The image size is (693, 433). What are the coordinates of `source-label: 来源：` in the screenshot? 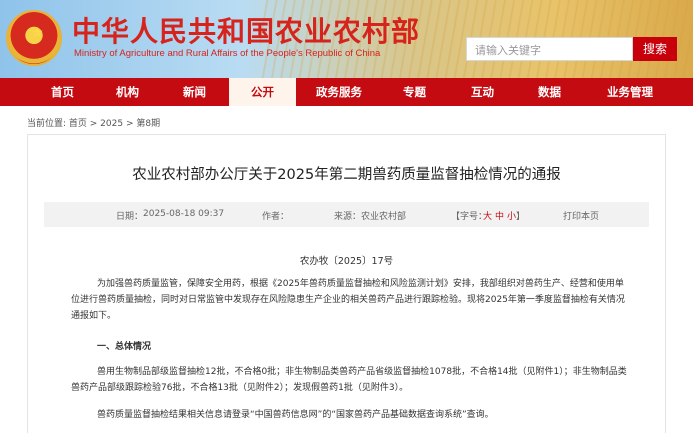 It's located at (348, 217).